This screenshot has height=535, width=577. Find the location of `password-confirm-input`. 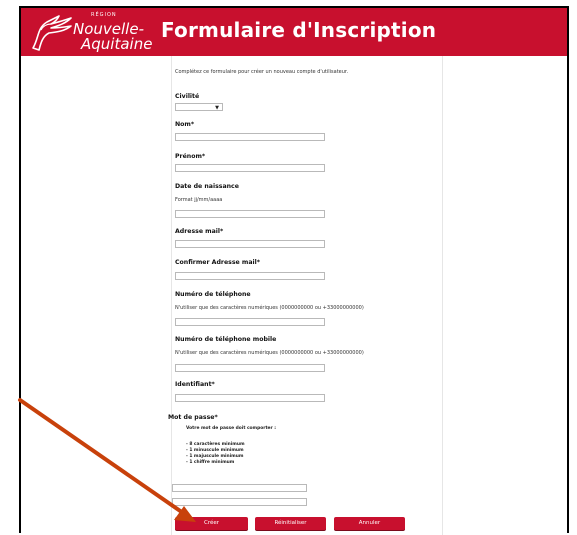

password-confirm-input is located at coordinates (239, 502).